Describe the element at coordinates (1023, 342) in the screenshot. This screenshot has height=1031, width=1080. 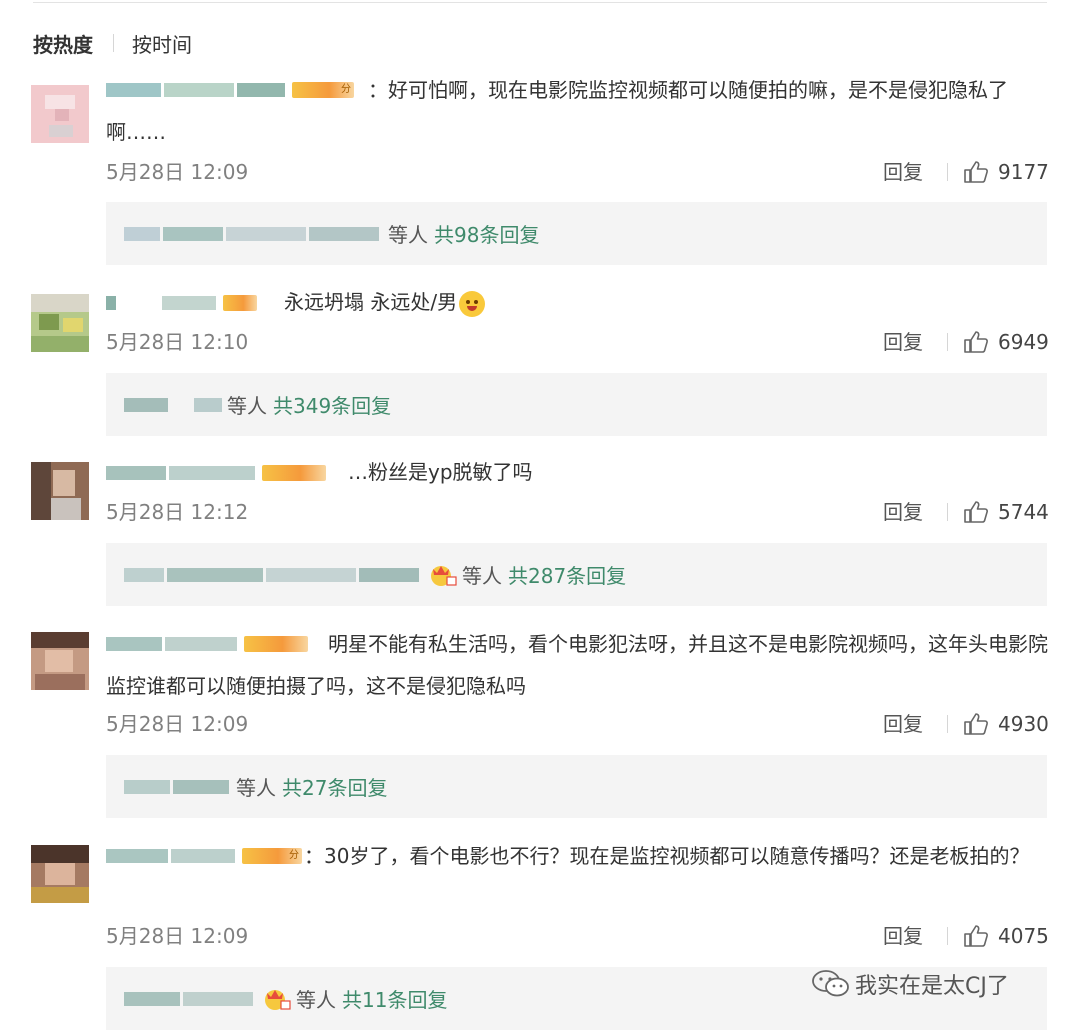
I see `like-count: 6949` at that location.